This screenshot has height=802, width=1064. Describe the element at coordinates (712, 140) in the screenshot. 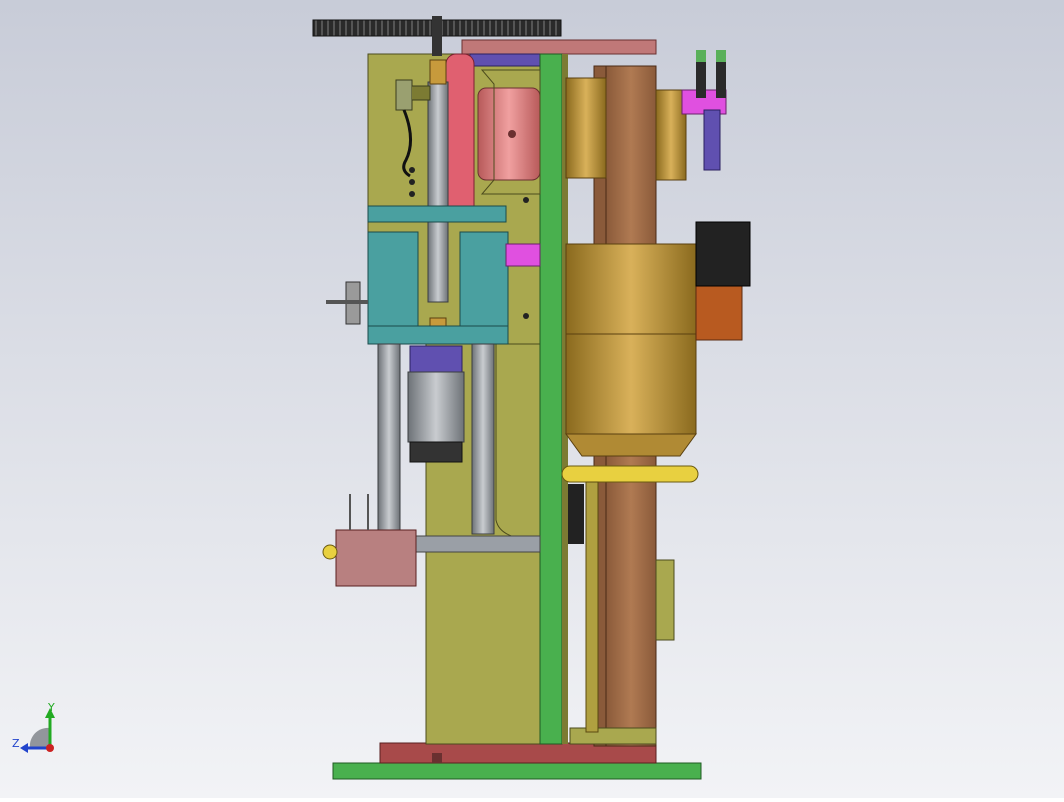

I see `purple-plate` at that location.